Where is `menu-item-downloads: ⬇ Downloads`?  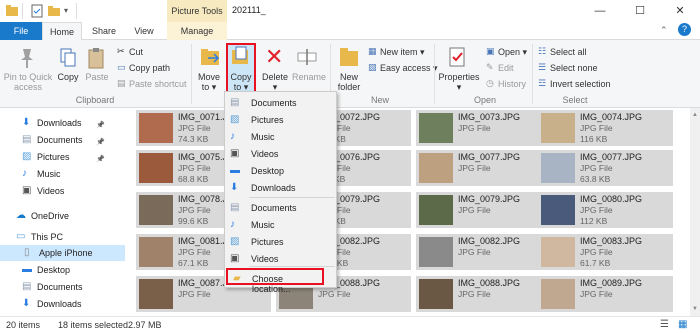 menu-item-downloads: ⬇ Downloads is located at coordinates (280, 187).